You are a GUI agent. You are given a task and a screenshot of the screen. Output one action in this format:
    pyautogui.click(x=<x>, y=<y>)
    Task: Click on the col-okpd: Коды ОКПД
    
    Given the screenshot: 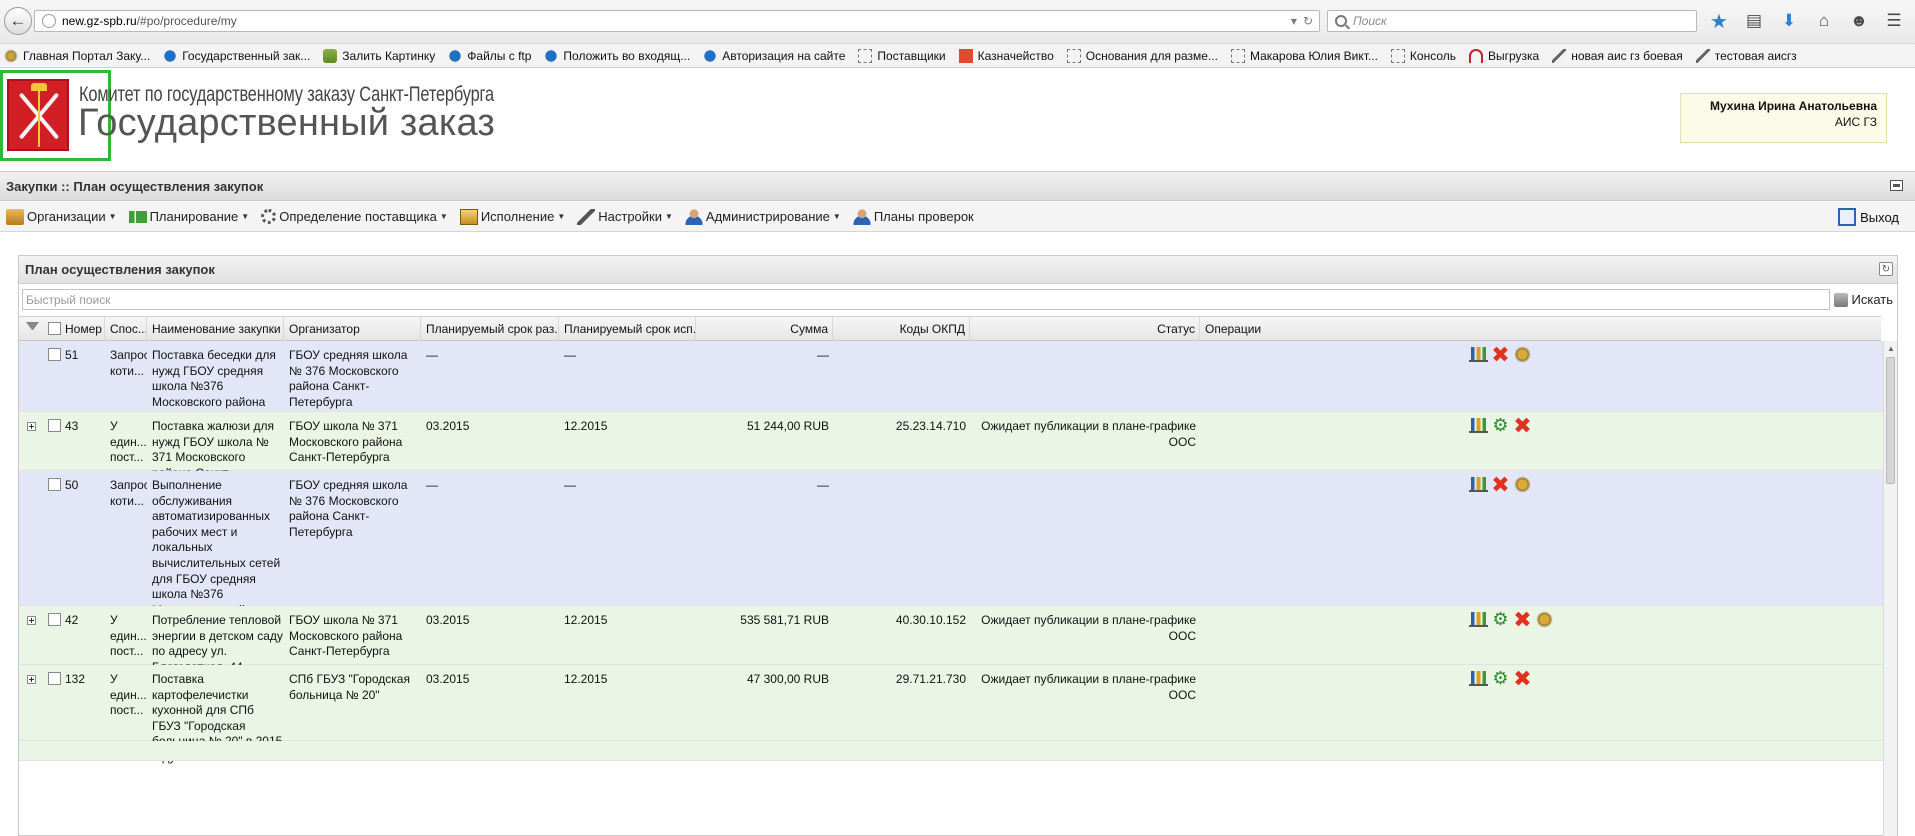 What is the action you would take?
    pyautogui.click(x=901, y=329)
    